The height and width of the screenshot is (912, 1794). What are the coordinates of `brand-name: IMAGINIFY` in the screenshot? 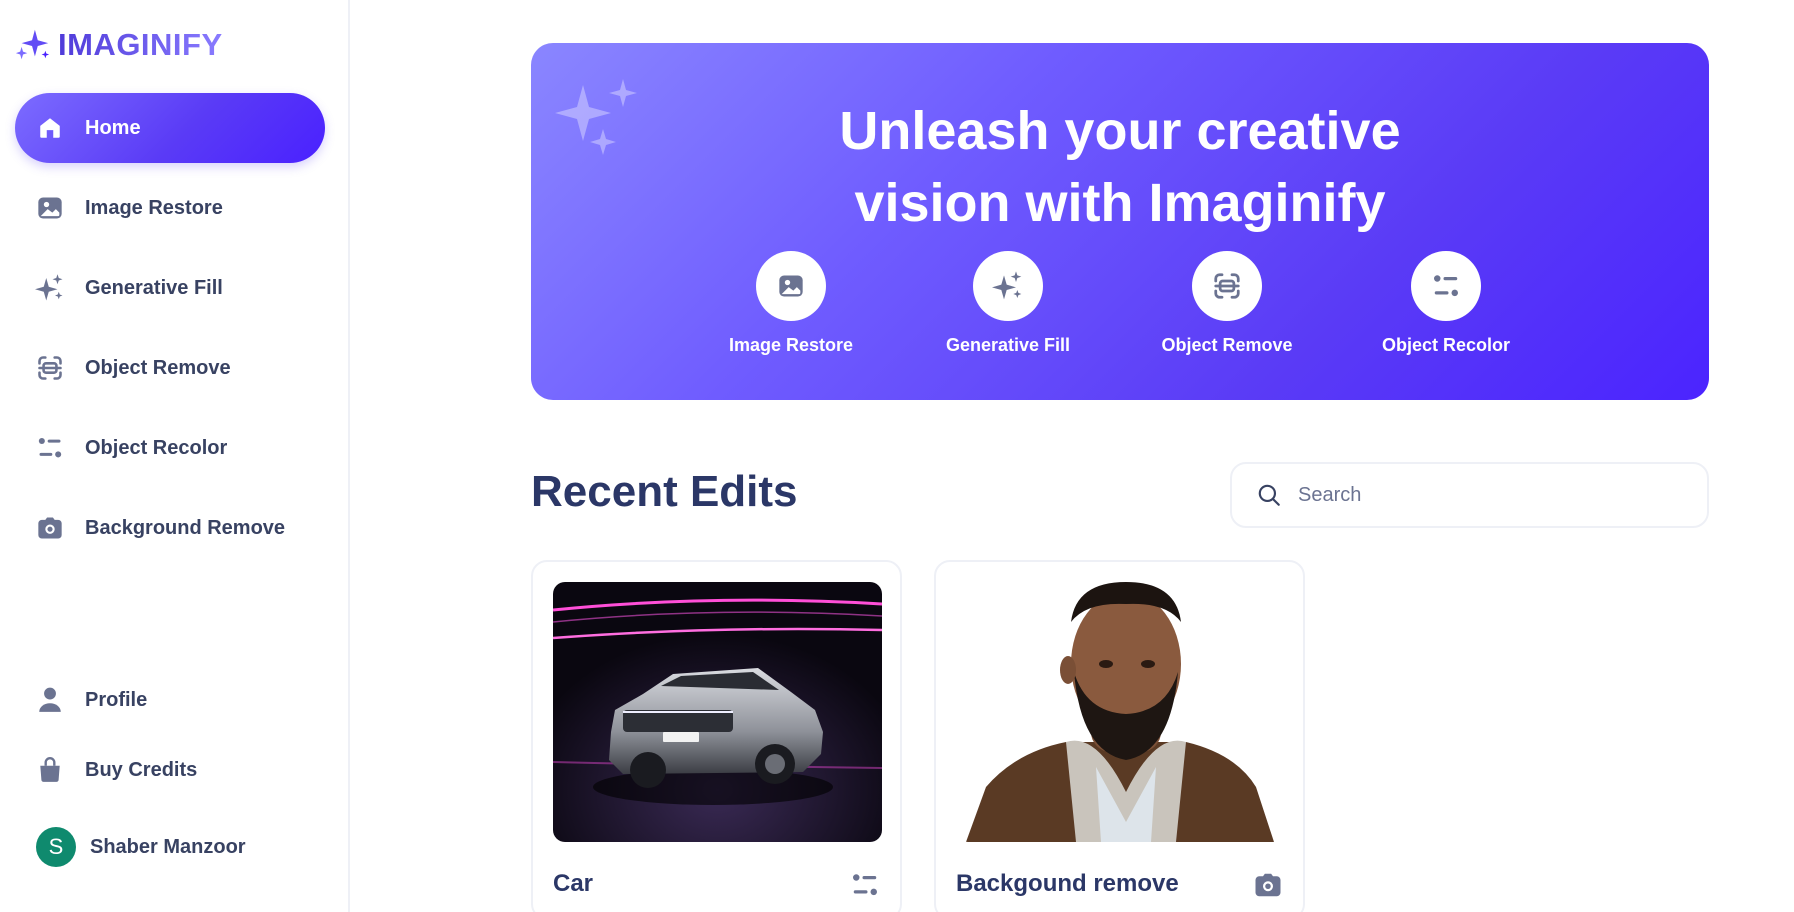 It's located at (140, 44).